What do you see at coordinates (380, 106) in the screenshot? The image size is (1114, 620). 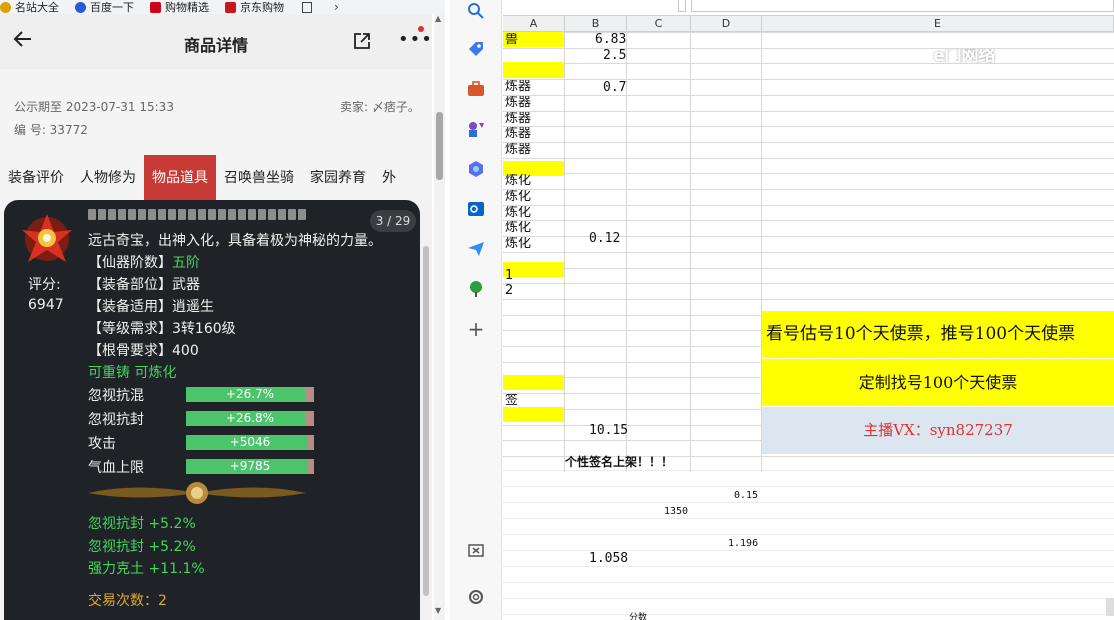 I see `seller-name: 卖家: 〆痞子。` at bounding box center [380, 106].